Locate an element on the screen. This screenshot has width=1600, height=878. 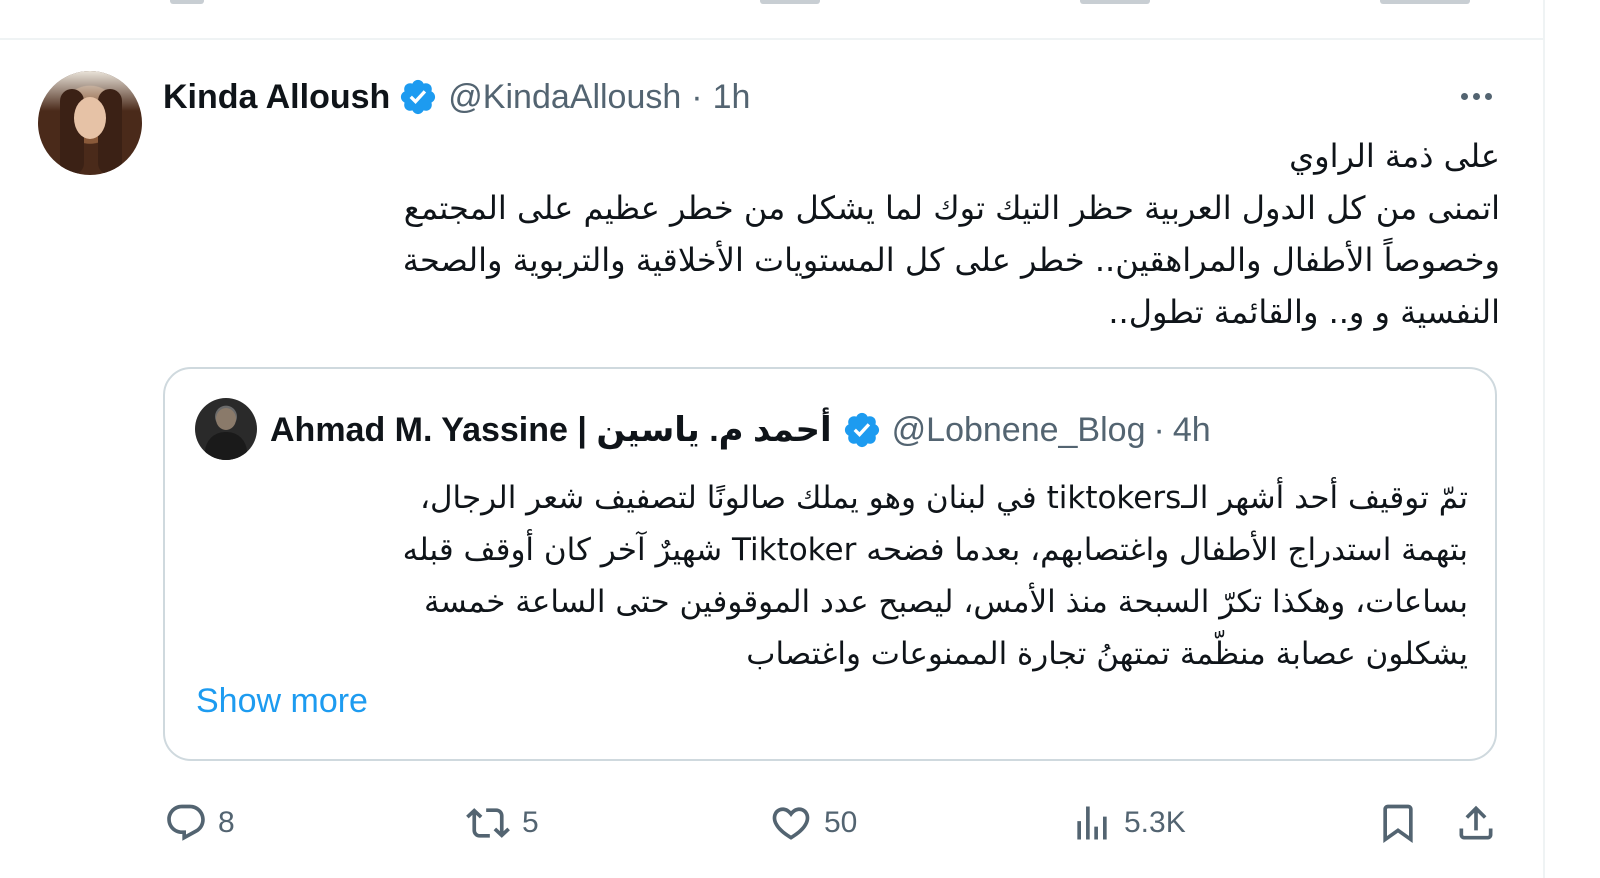
avatar is located at coordinates (90, 123).